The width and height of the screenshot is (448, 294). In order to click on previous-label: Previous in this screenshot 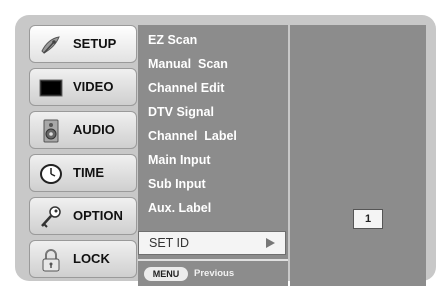, I will do `click(214, 273)`.